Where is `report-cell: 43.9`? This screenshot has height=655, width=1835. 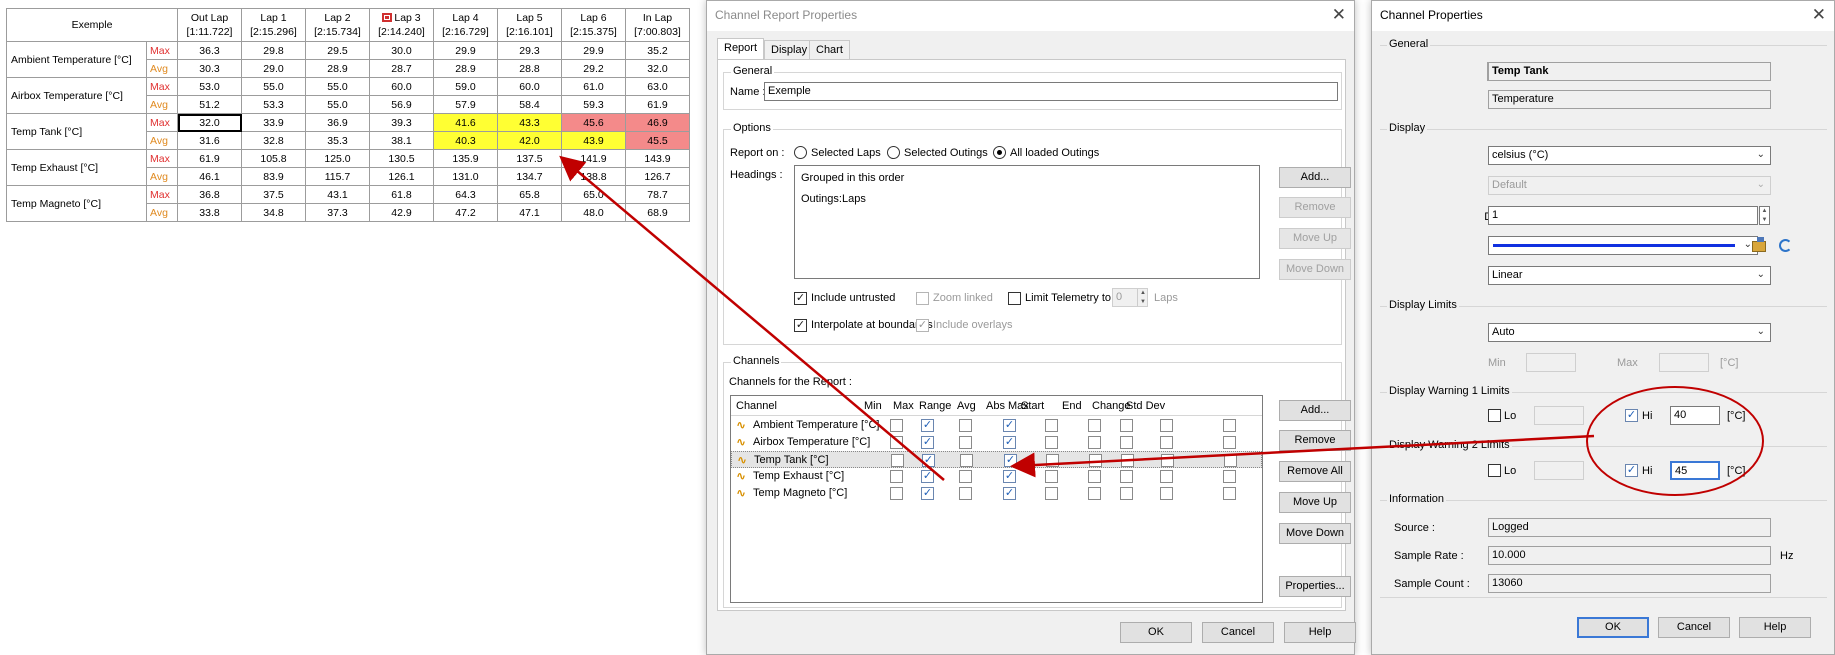
report-cell: 43.9 is located at coordinates (593, 140).